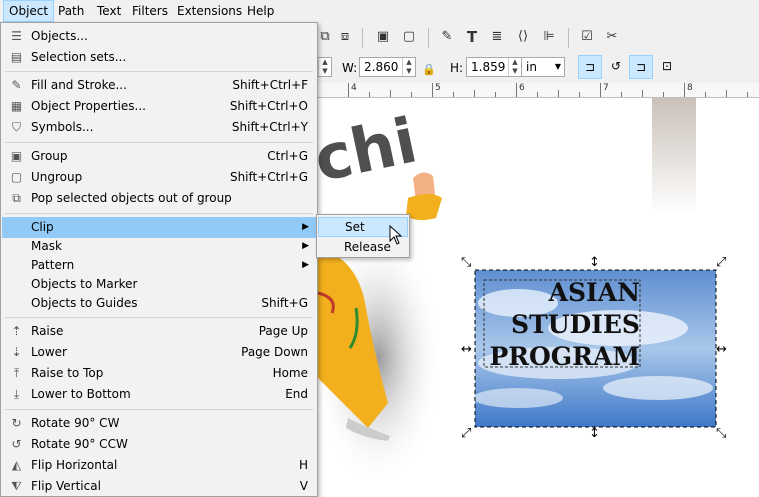 The width and height of the screenshot is (759, 497). Describe the element at coordinates (557, 66) in the screenshot. I see `chevron-down-icon: ▼` at that location.